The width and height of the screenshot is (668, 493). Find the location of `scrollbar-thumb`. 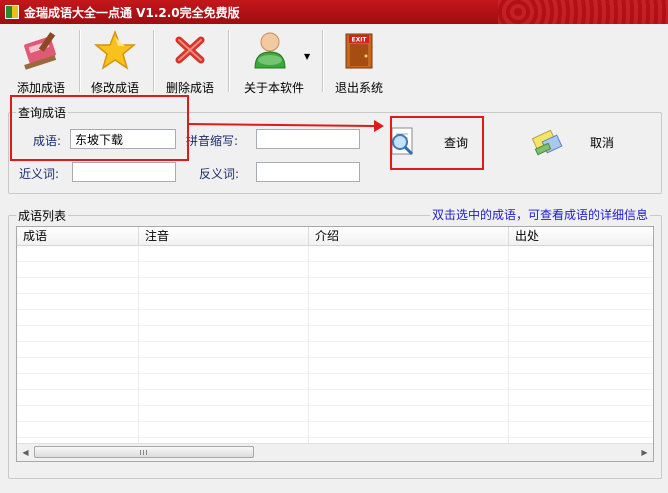

scrollbar-thumb is located at coordinates (144, 452).